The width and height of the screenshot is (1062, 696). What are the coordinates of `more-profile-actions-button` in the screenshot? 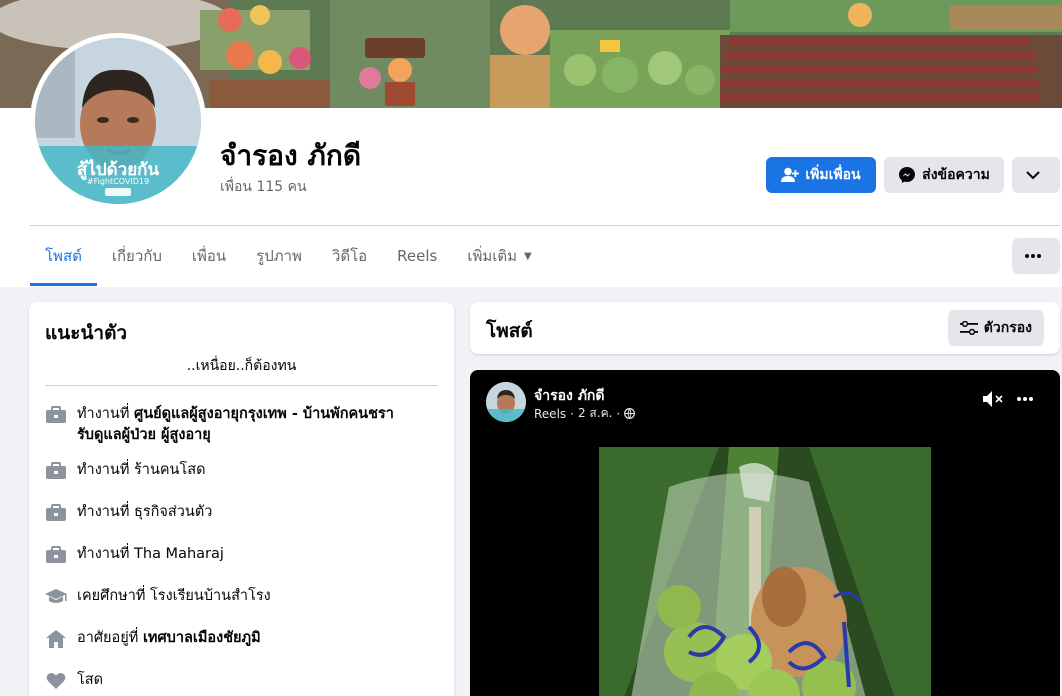 It's located at (1036, 175).